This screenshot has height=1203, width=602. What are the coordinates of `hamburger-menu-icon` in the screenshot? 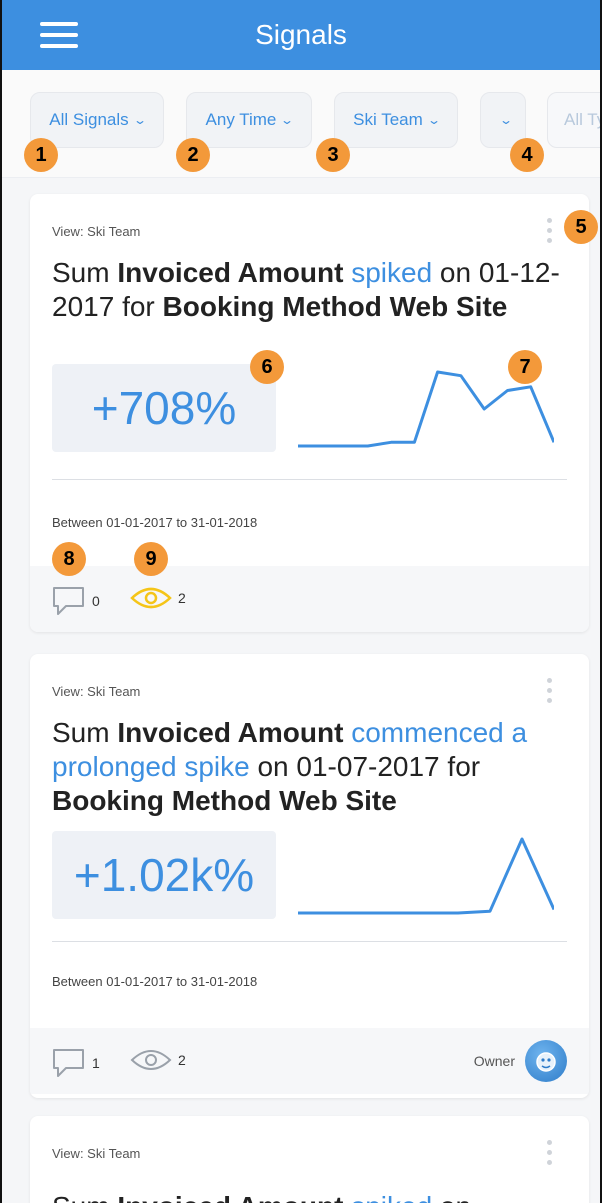 It's located at (59, 36).